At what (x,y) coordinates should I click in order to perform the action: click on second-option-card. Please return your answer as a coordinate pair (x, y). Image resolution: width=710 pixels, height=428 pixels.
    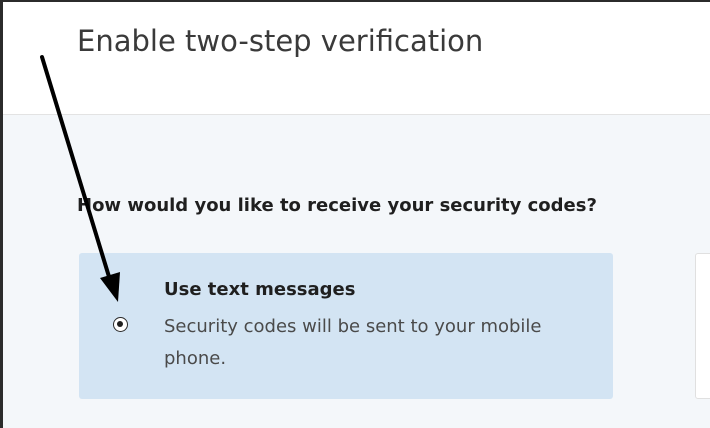
    Looking at the image, I should click on (702, 326).